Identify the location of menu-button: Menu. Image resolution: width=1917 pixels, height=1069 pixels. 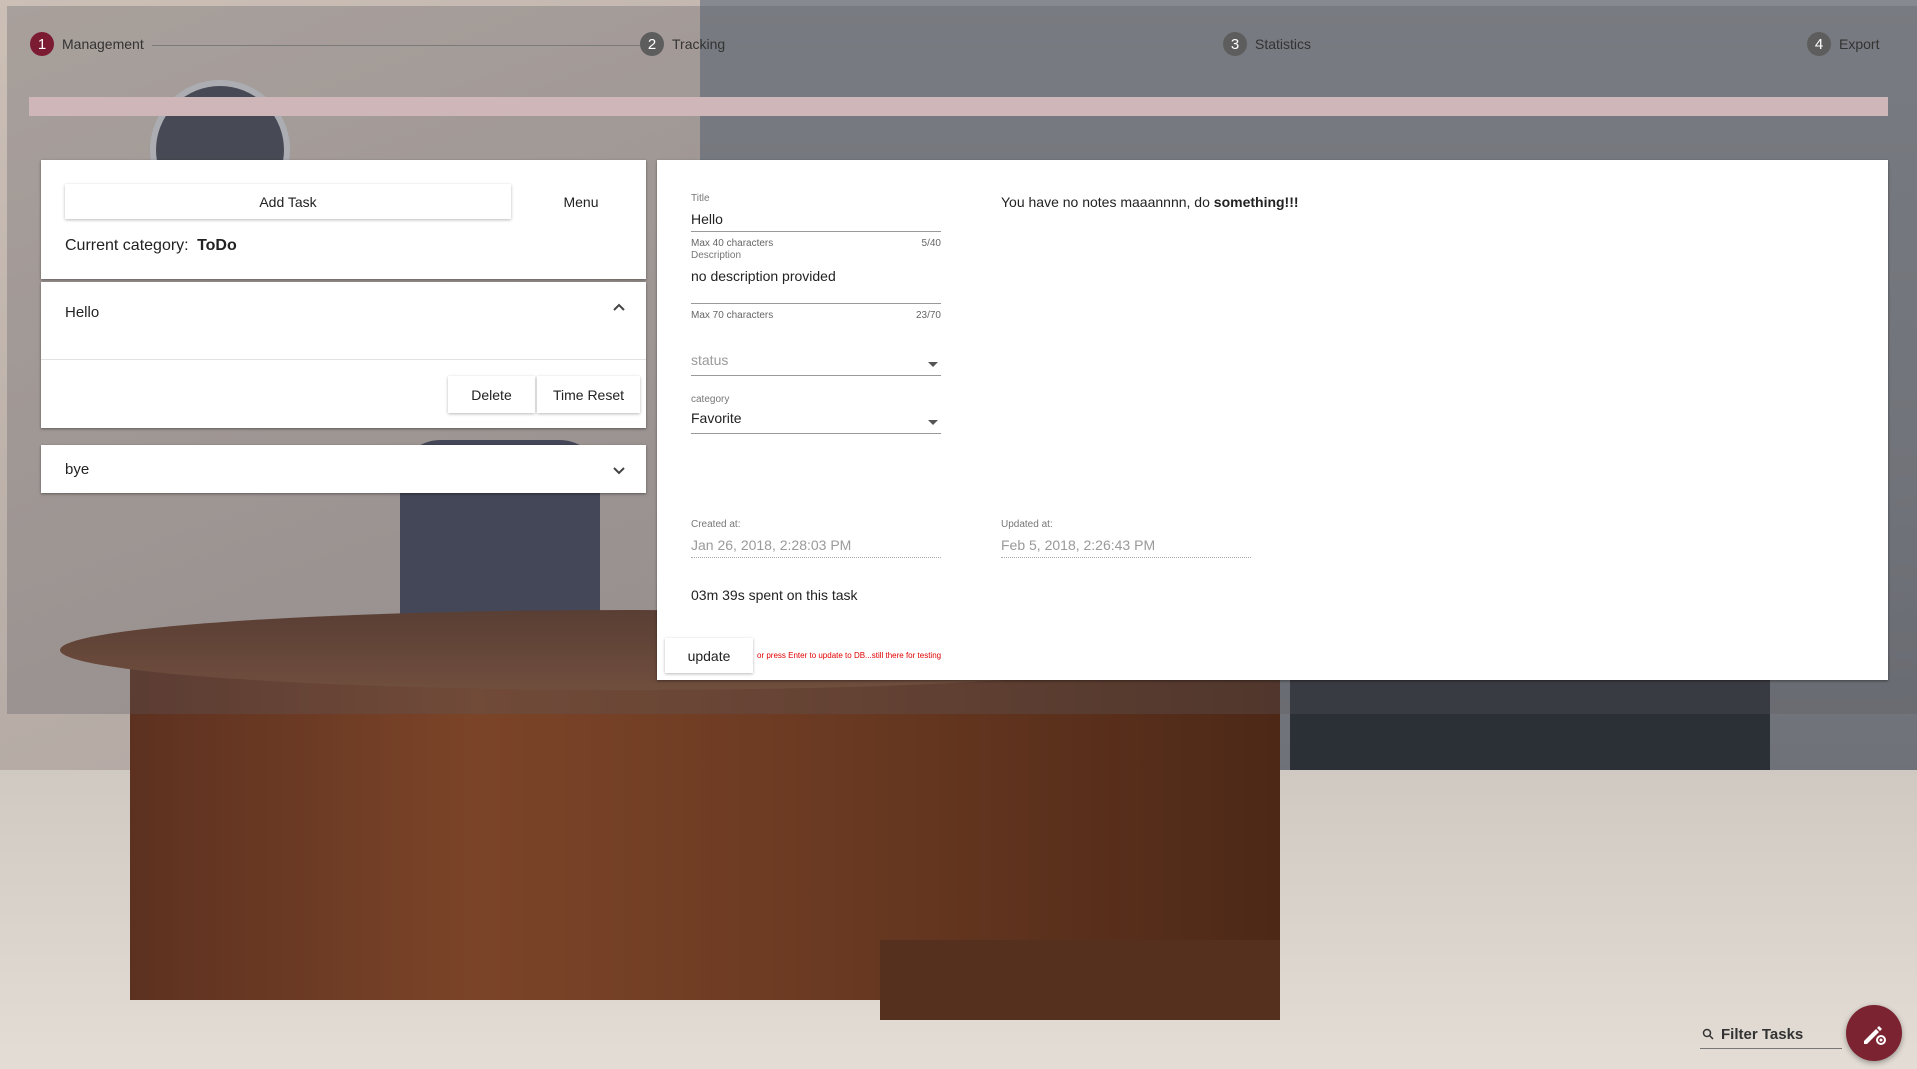
(581, 201).